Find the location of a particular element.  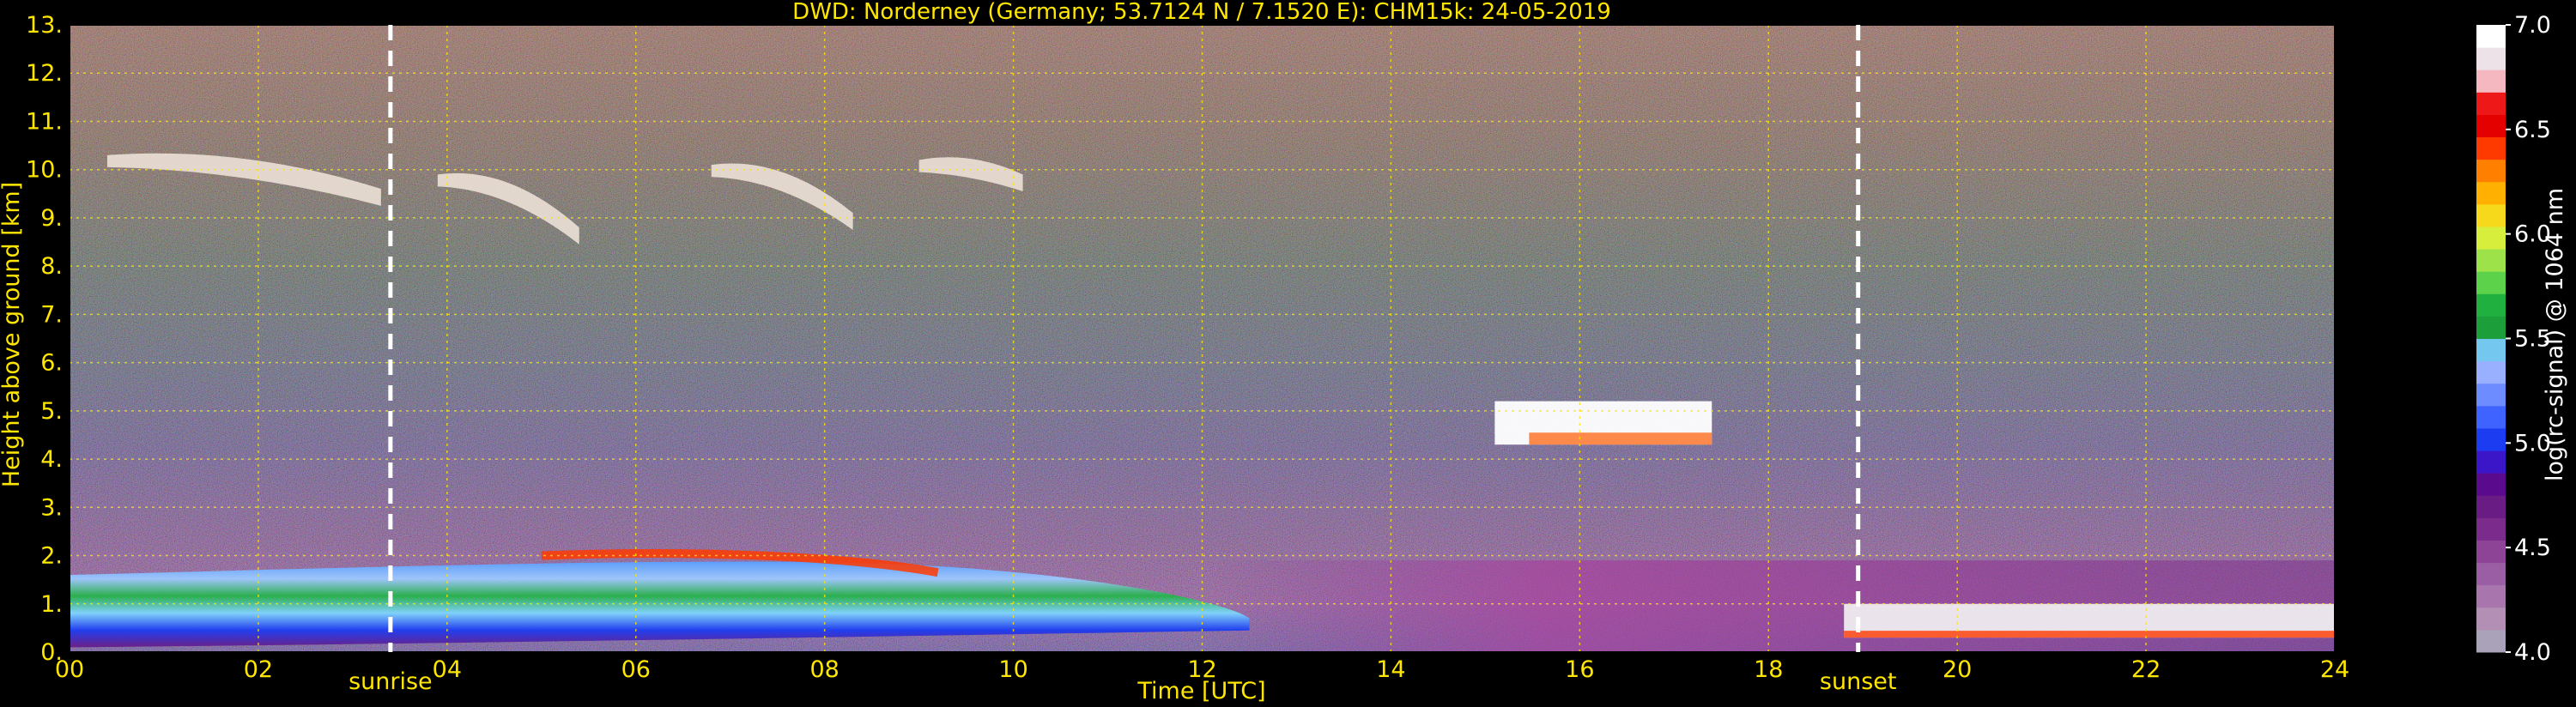

marker-label-sunrise: sunrise is located at coordinates (391, 681).